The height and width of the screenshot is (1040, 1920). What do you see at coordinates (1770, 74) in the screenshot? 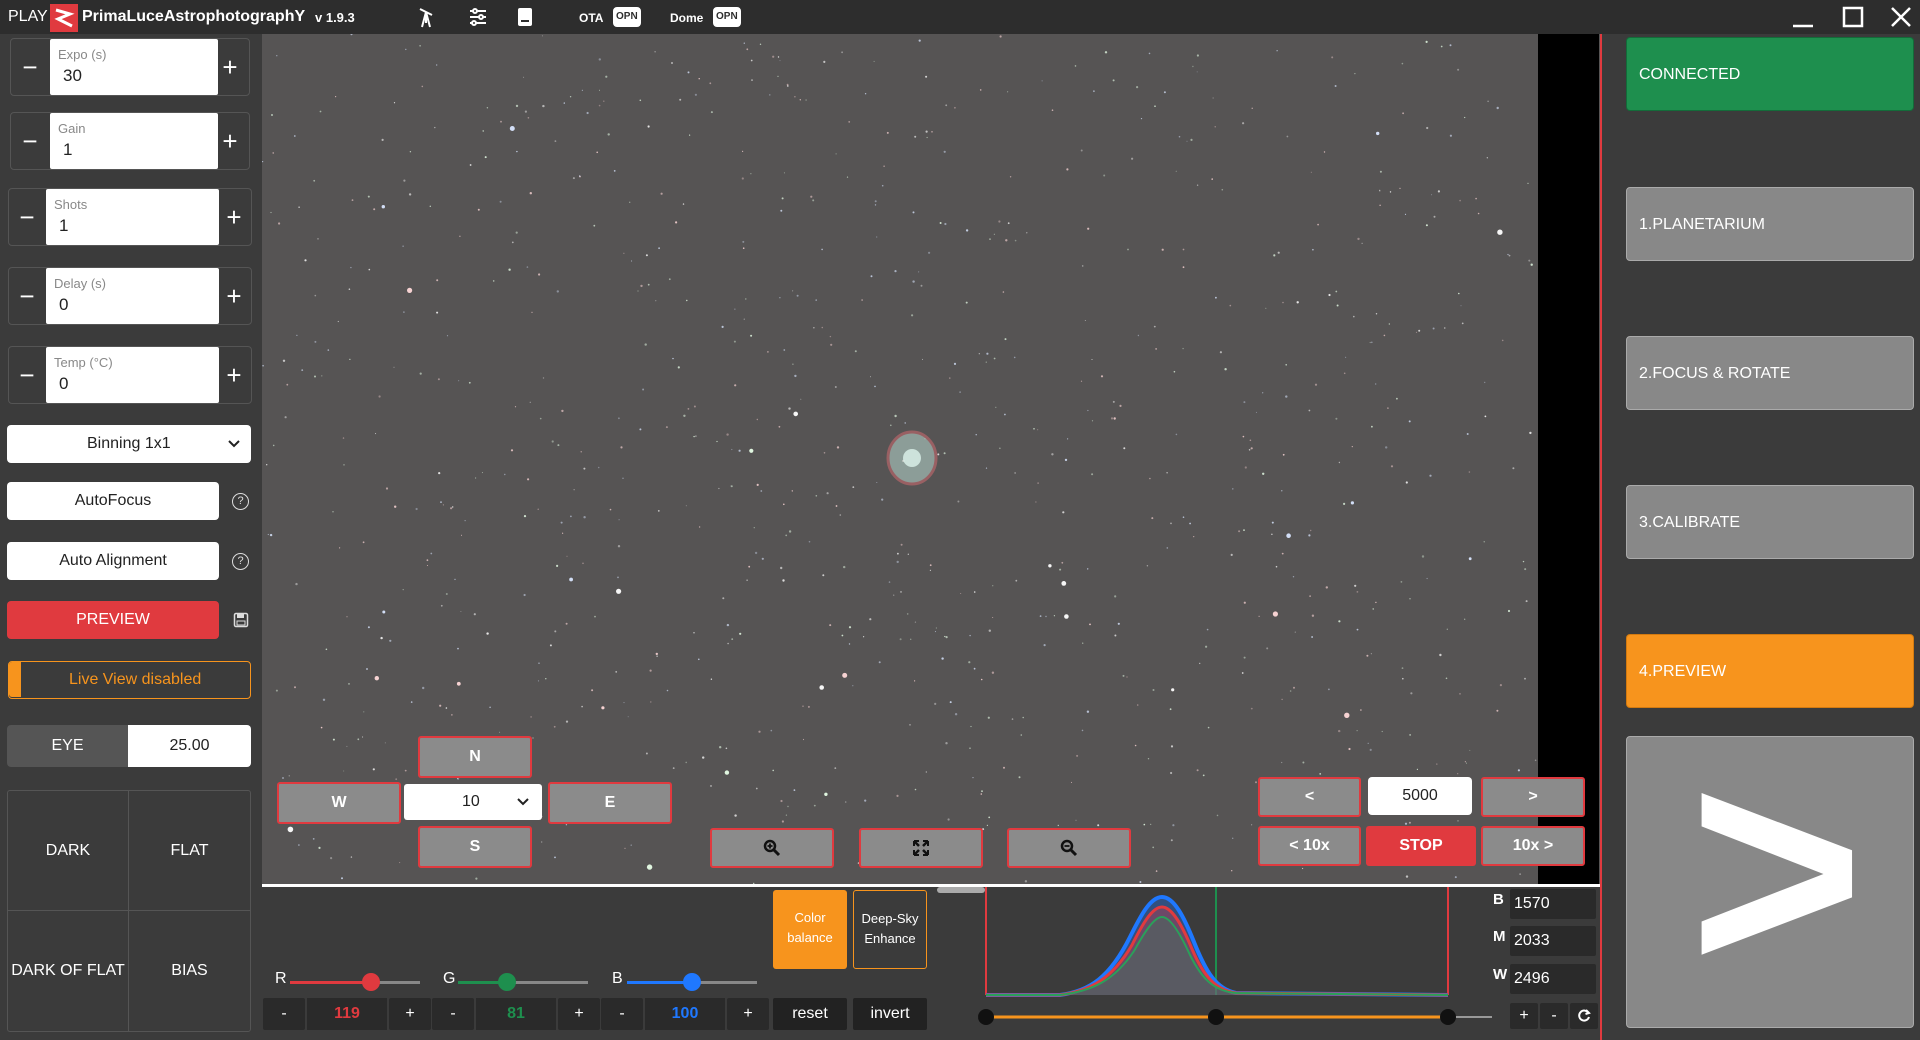
I see `connected-status-button: CONNECTED` at bounding box center [1770, 74].